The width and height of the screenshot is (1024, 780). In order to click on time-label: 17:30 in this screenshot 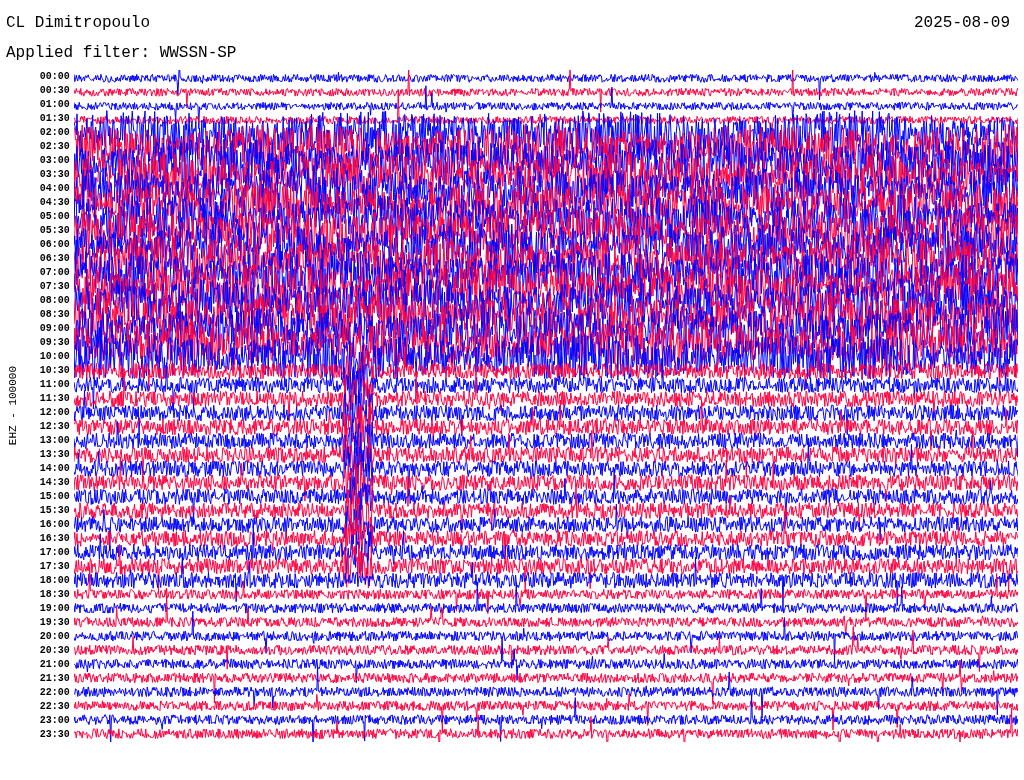, I will do `click(54, 567)`.